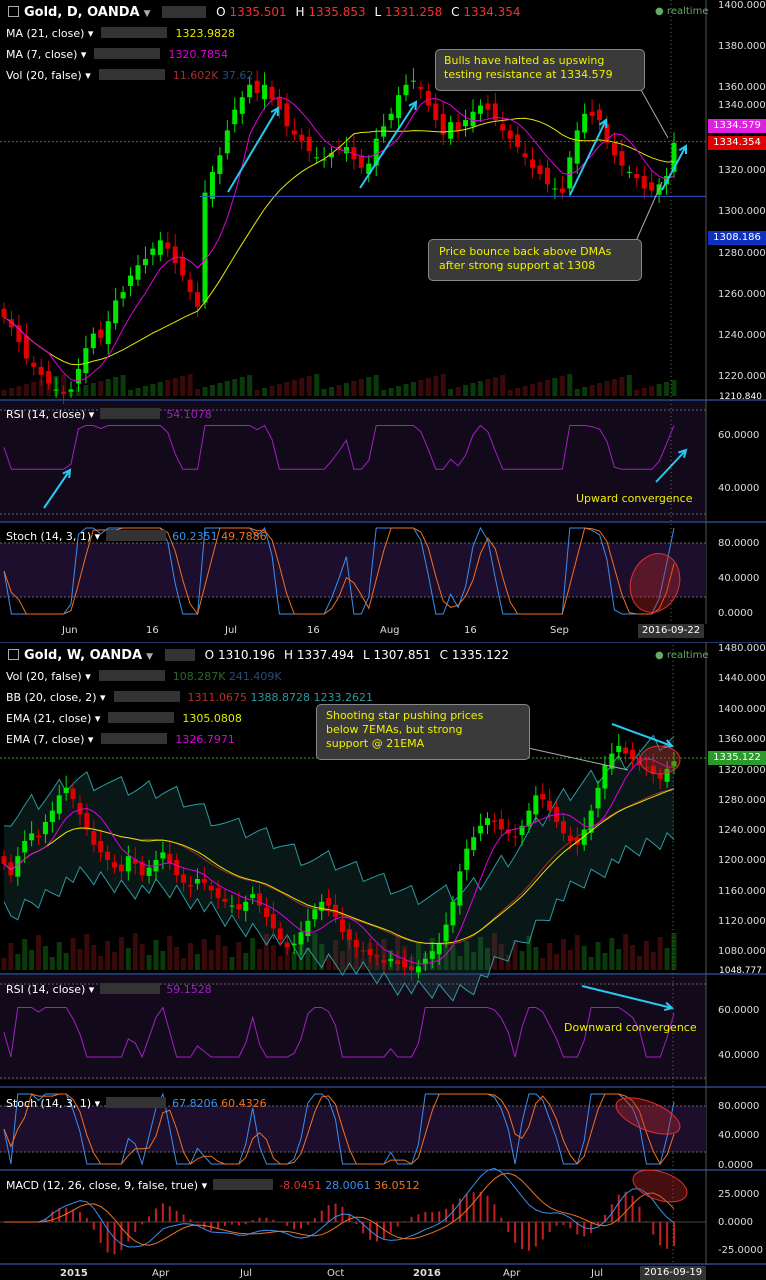  I want to click on weekly-ind-2: EMA (21, close) ▾ 1305.0808, so click(124, 718).